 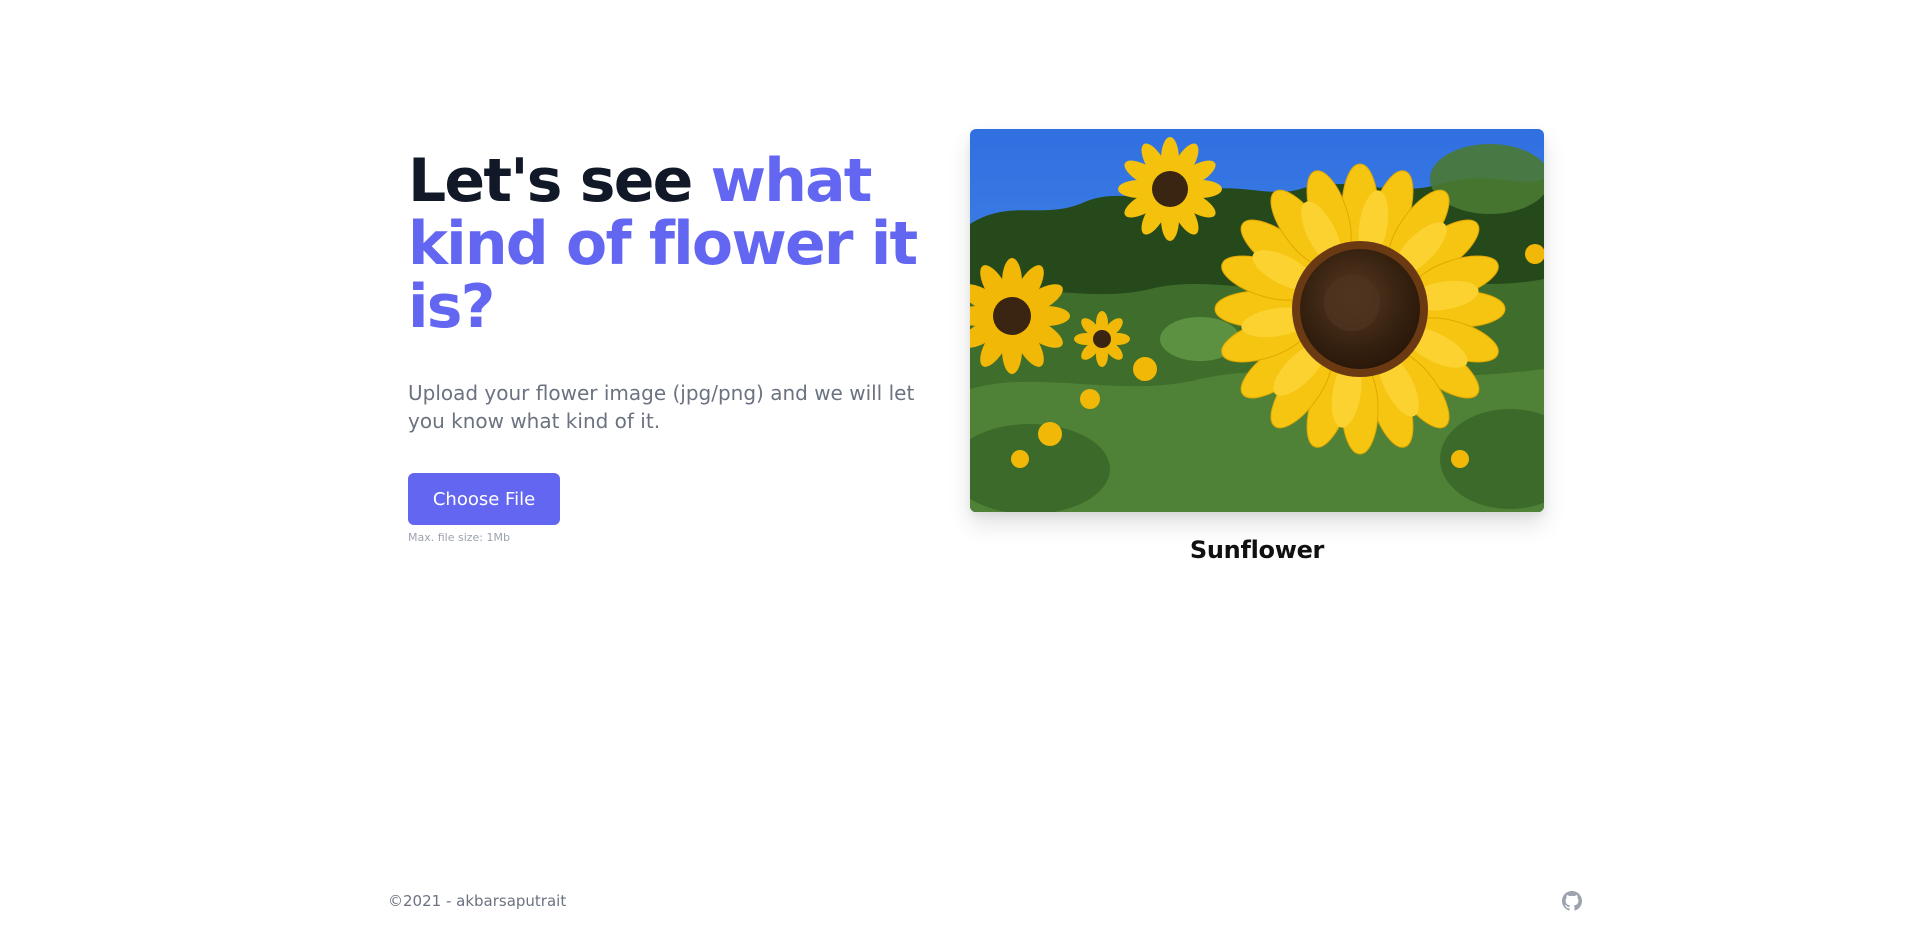 I want to click on sunflower-photo, so click(x=1257, y=320).